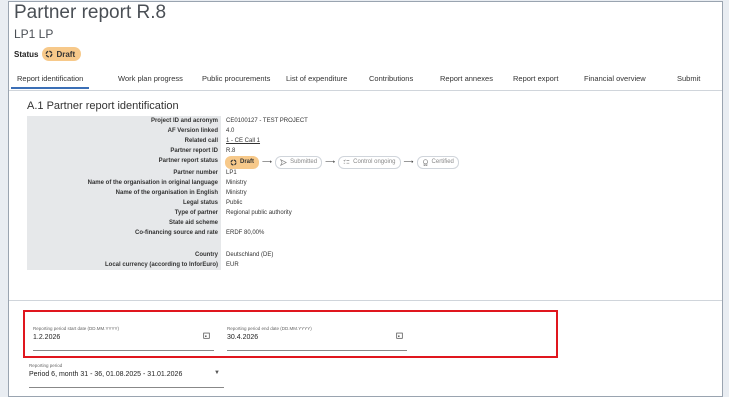 This screenshot has width=729, height=397. What do you see at coordinates (236, 78) in the screenshot?
I see `tab-public-procurements: Public procurements` at bounding box center [236, 78].